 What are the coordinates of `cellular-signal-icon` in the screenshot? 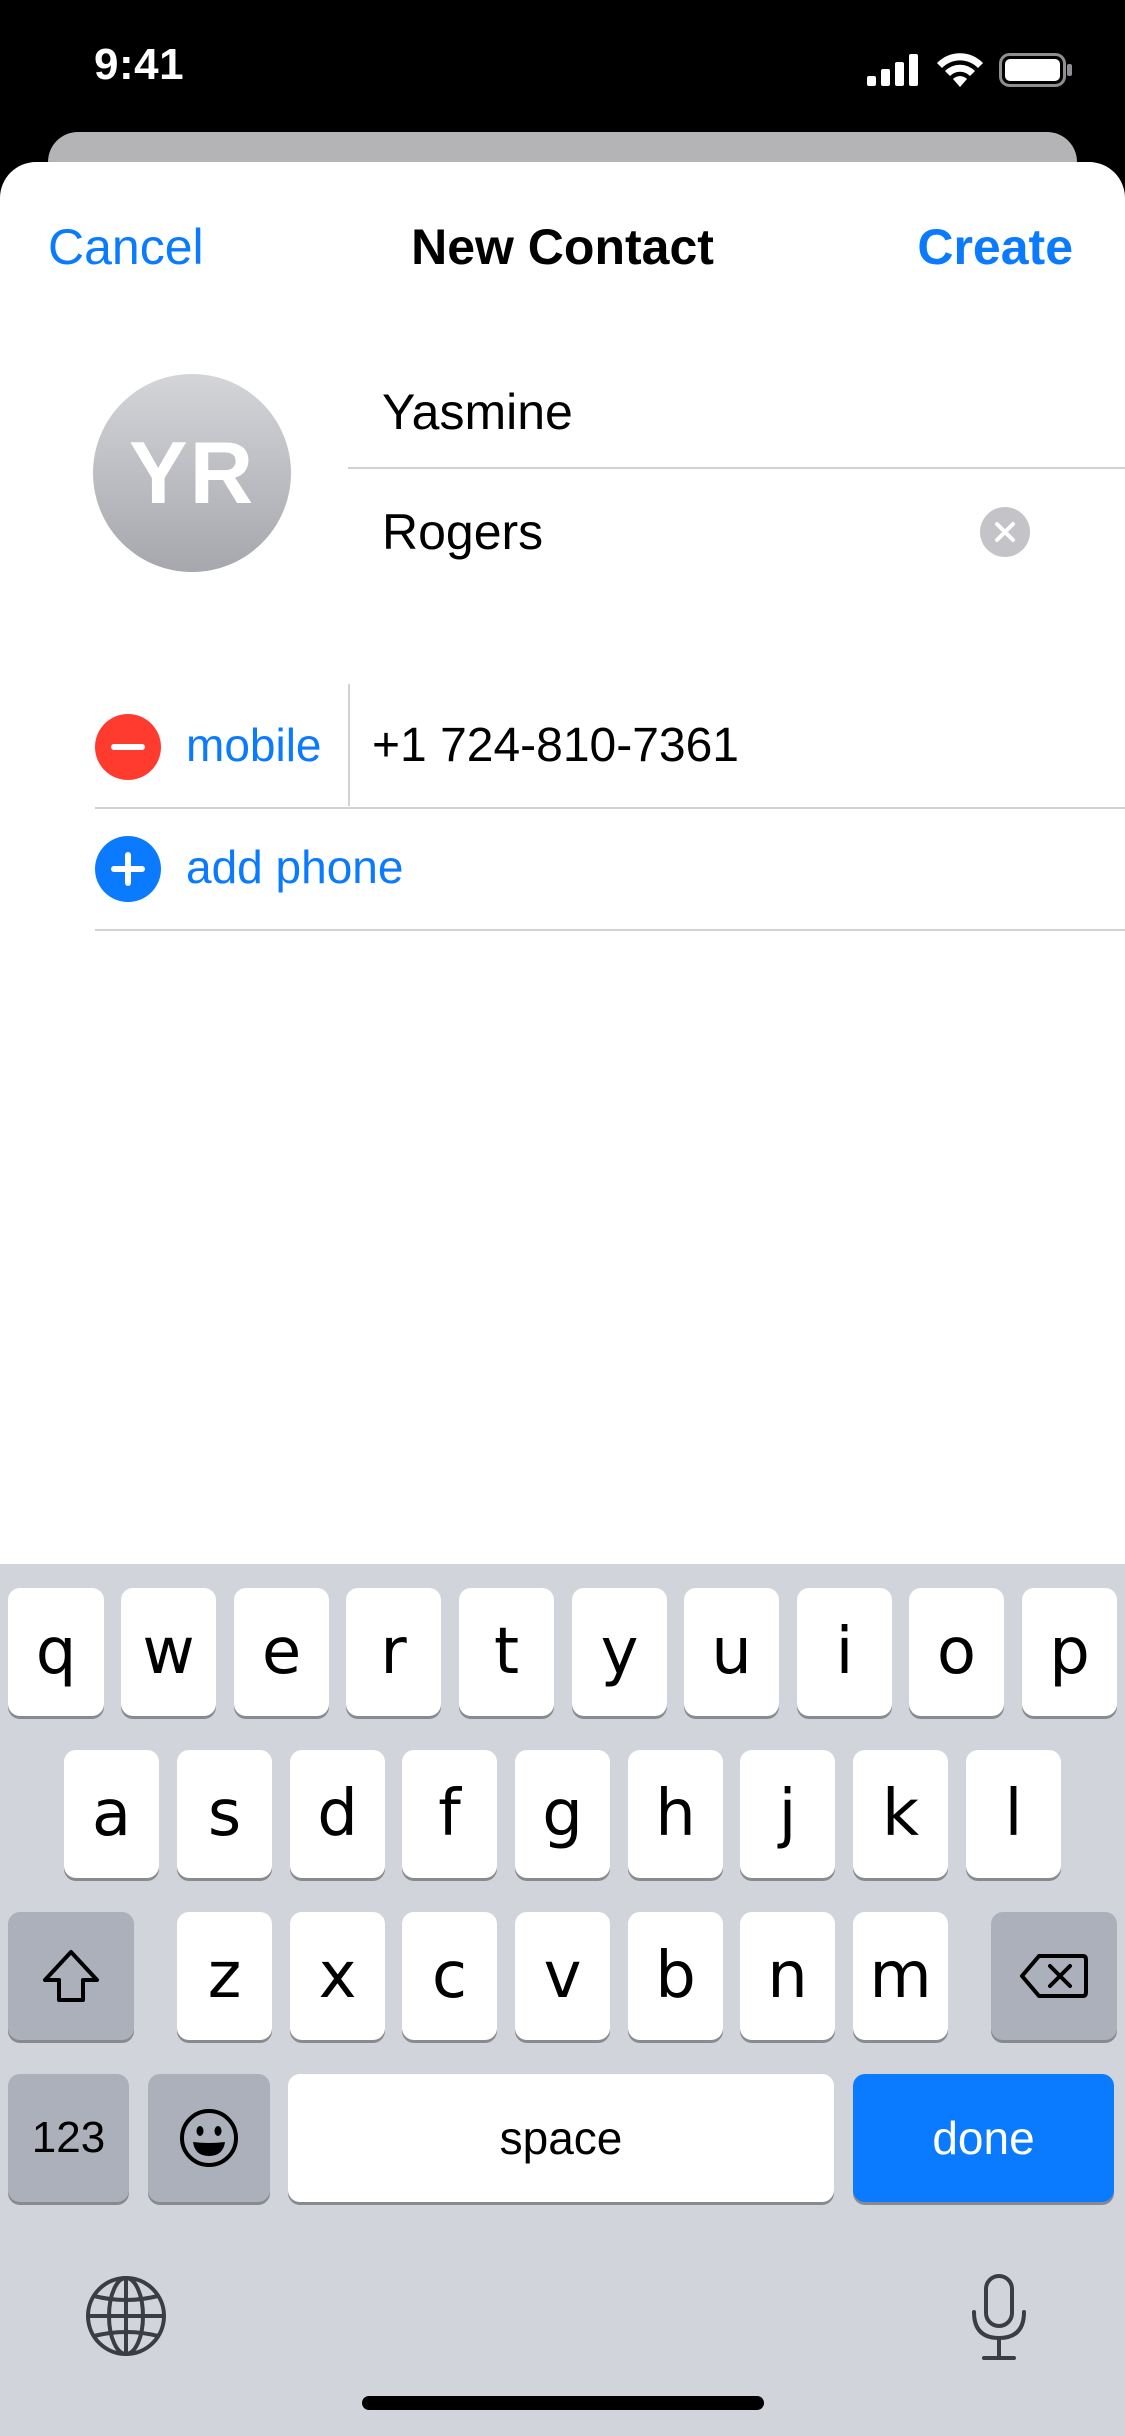 It's located at (892, 70).